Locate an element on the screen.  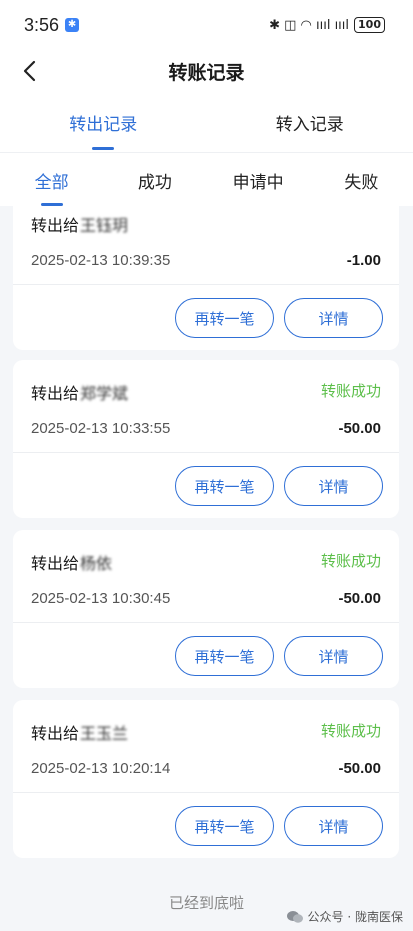
nav-bar: 转账记录 is located at coordinates (206, 71).